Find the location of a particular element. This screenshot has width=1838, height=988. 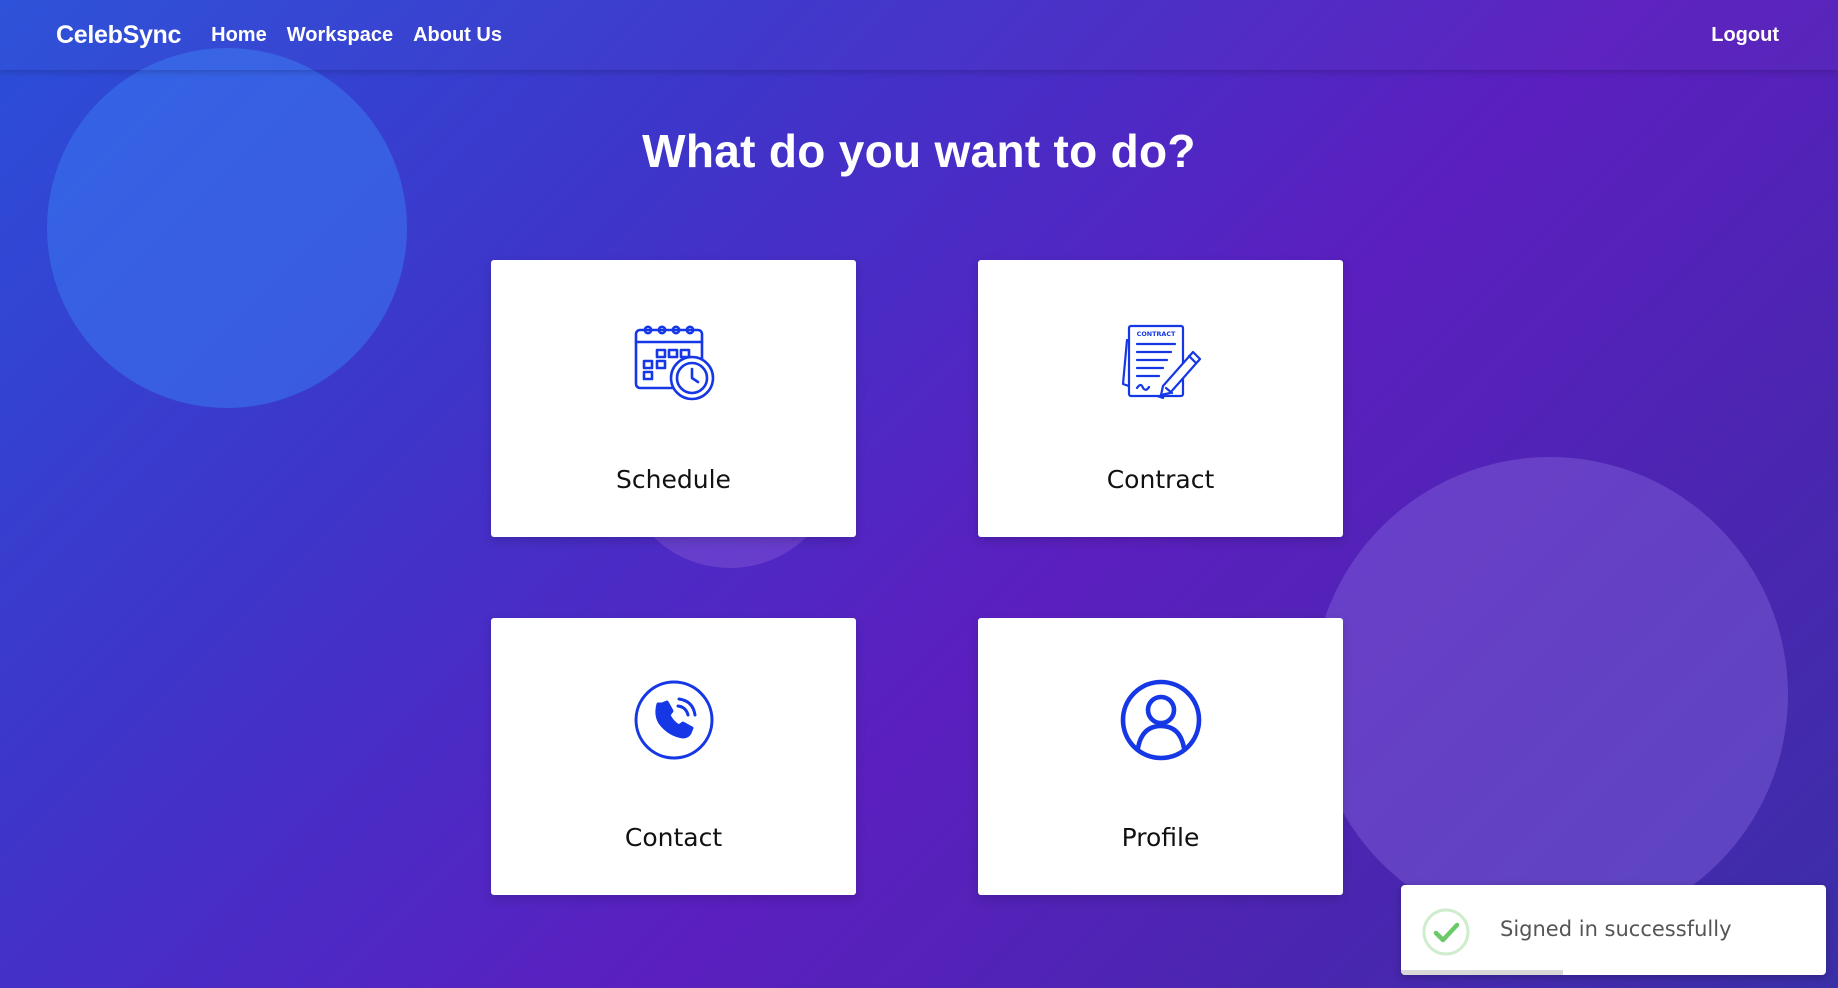

check-circle-icon is located at coordinates (1446, 932).